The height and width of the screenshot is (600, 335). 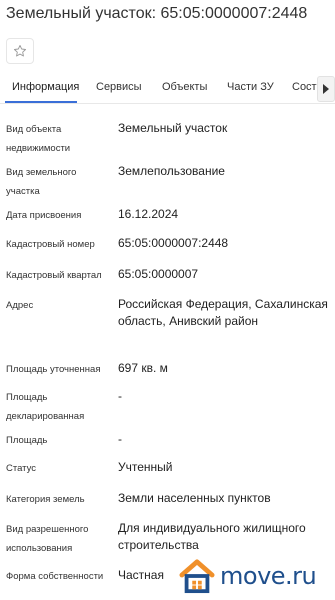 I want to click on field-label: Категория земель, so click(x=45, y=499).